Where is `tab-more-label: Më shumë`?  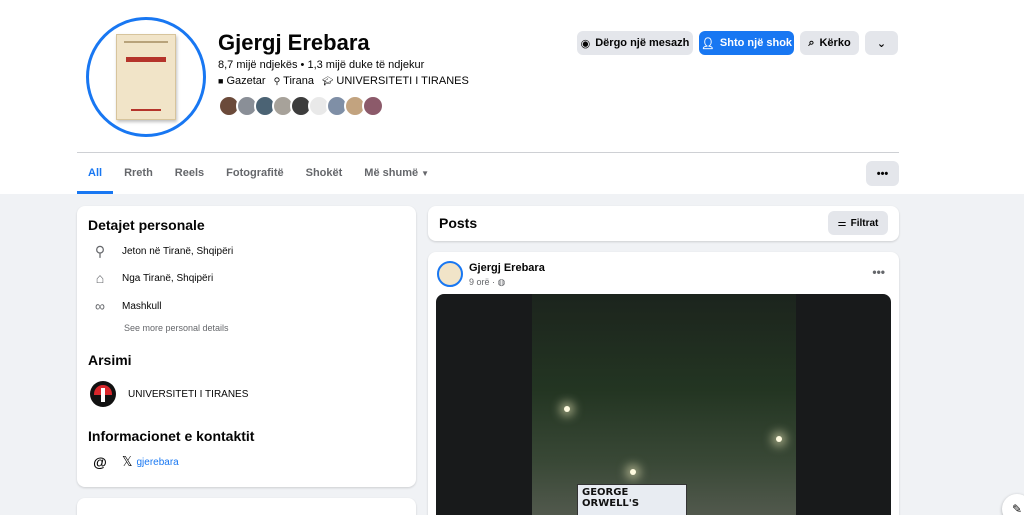 tab-more-label: Më shumë is located at coordinates (391, 173).